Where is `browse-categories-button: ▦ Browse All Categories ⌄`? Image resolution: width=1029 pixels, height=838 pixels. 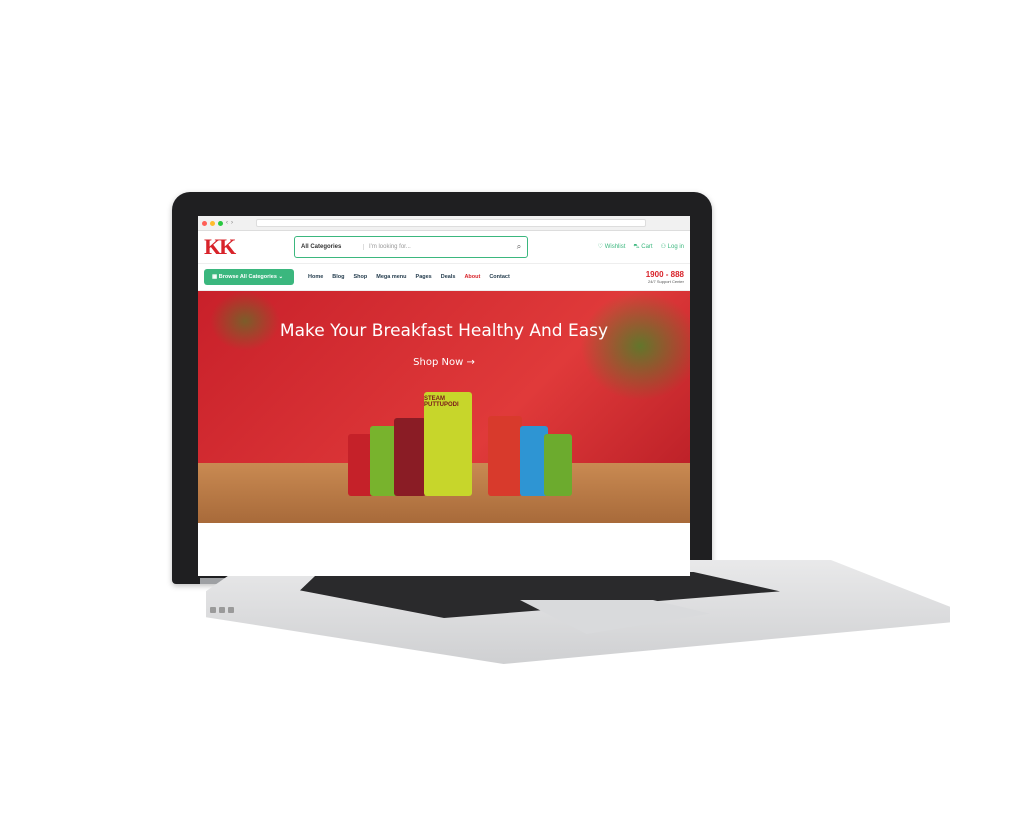 browse-categories-button: ▦ Browse All Categories ⌄ is located at coordinates (249, 277).